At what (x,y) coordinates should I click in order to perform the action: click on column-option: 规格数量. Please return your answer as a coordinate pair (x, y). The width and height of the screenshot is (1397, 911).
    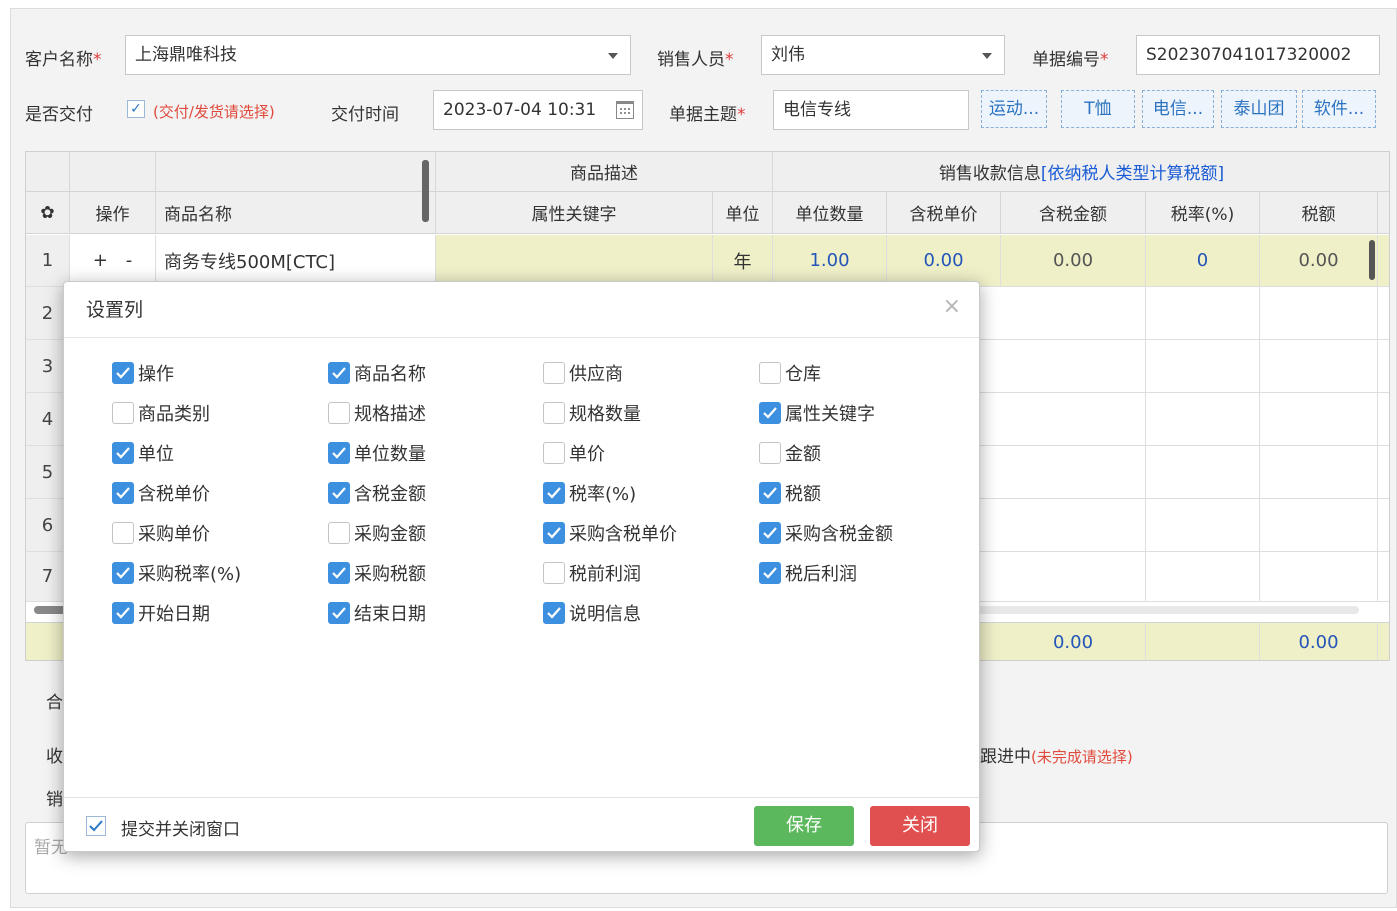
    Looking at the image, I should click on (592, 413).